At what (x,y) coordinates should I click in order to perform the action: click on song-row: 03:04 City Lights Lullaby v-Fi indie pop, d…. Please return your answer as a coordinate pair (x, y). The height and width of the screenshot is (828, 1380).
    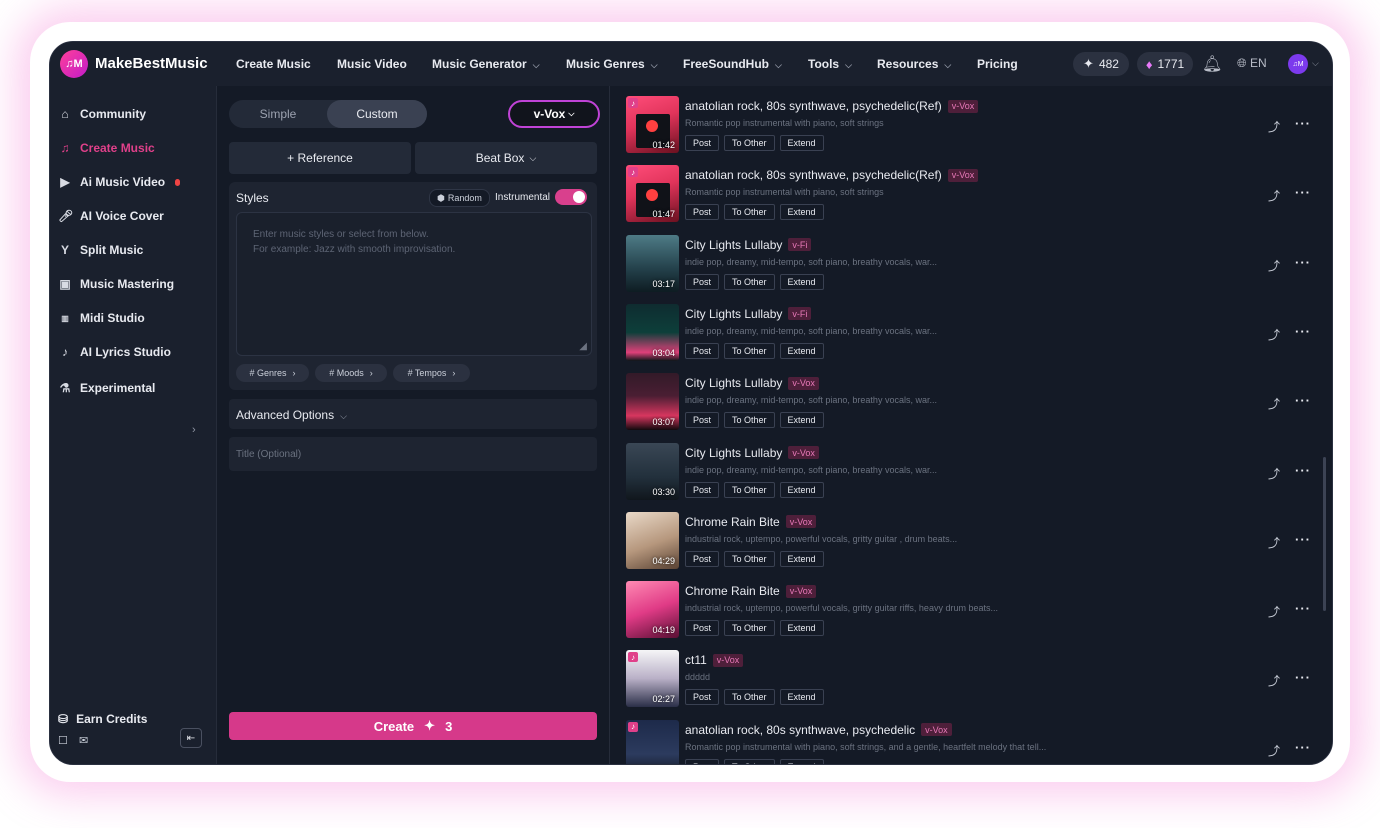
    Looking at the image, I should click on (971, 333).